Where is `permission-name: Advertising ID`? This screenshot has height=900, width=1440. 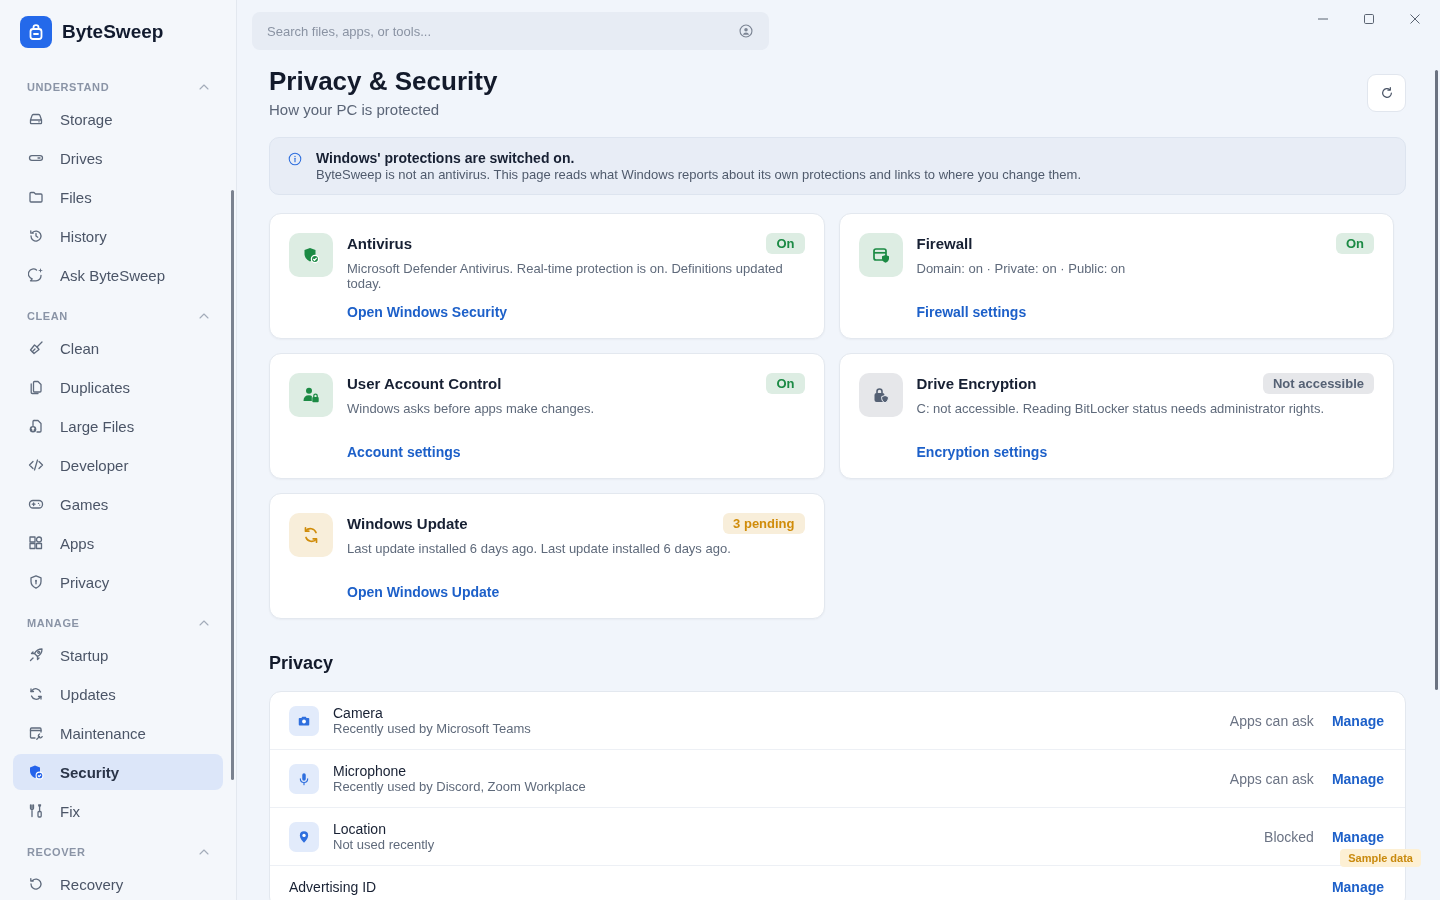
permission-name: Advertising ID is located at coordinates (333, 887).